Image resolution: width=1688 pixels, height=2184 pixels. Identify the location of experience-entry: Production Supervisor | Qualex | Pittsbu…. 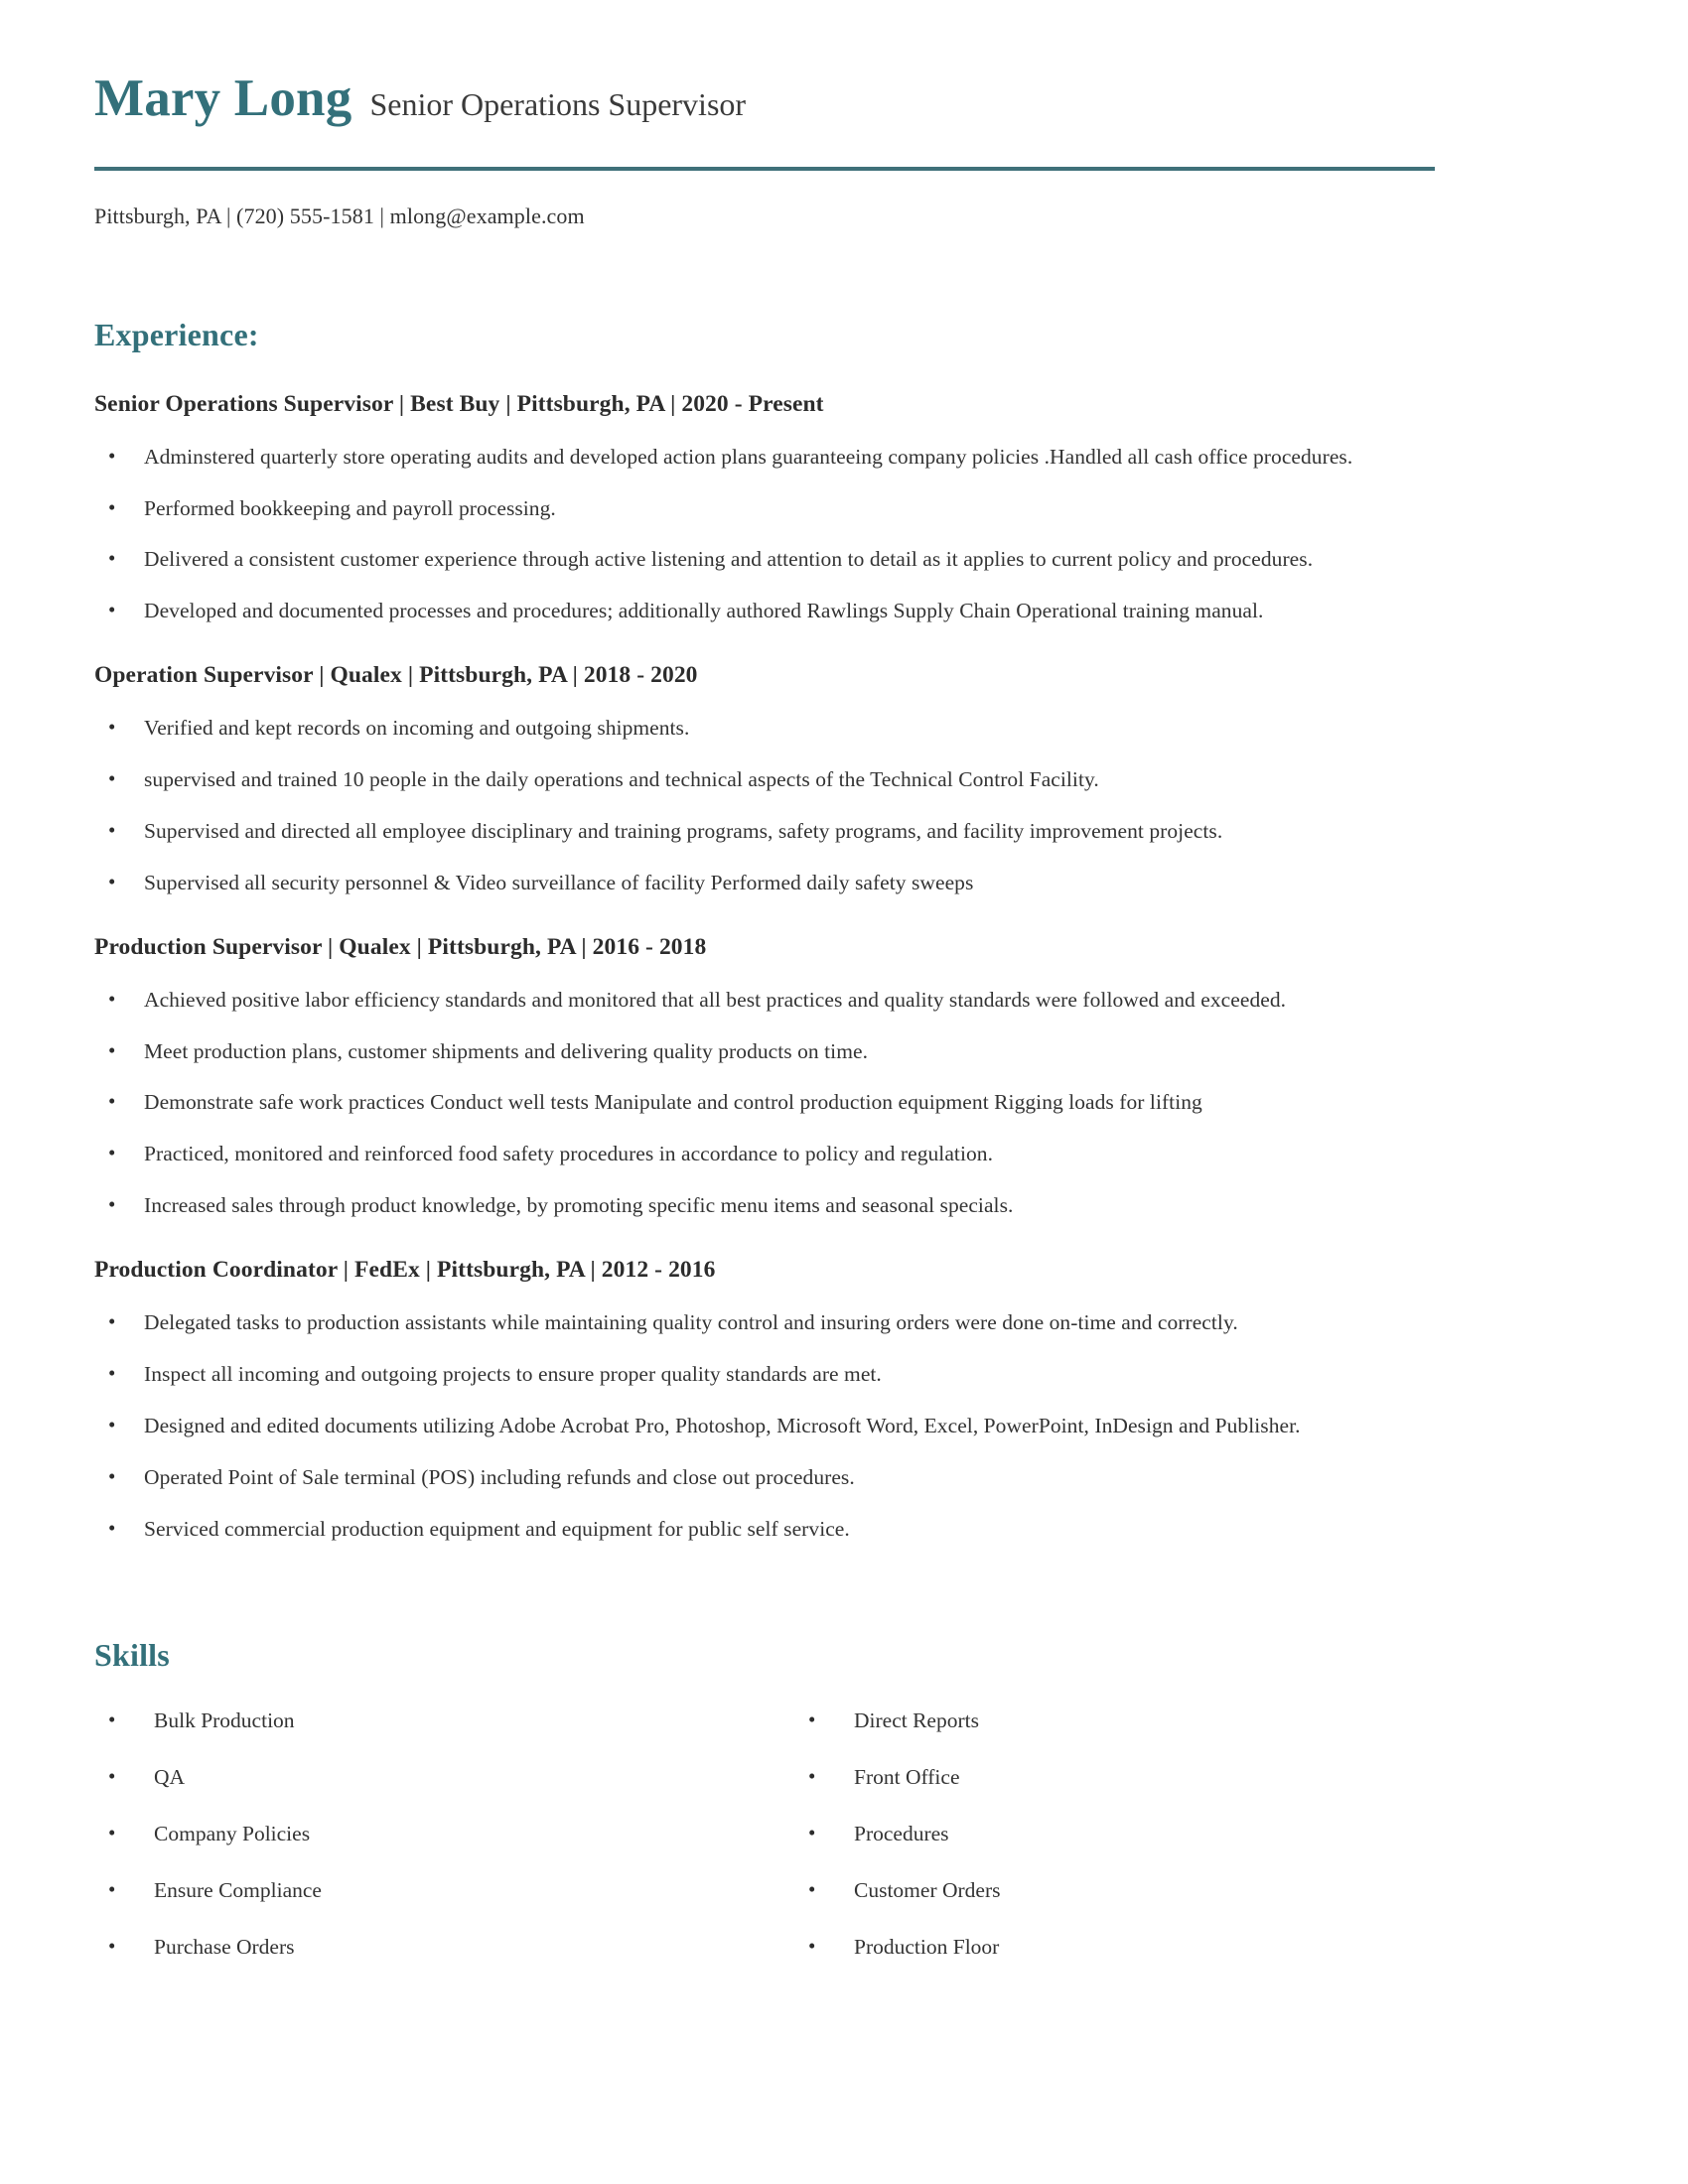
(764, 1076).